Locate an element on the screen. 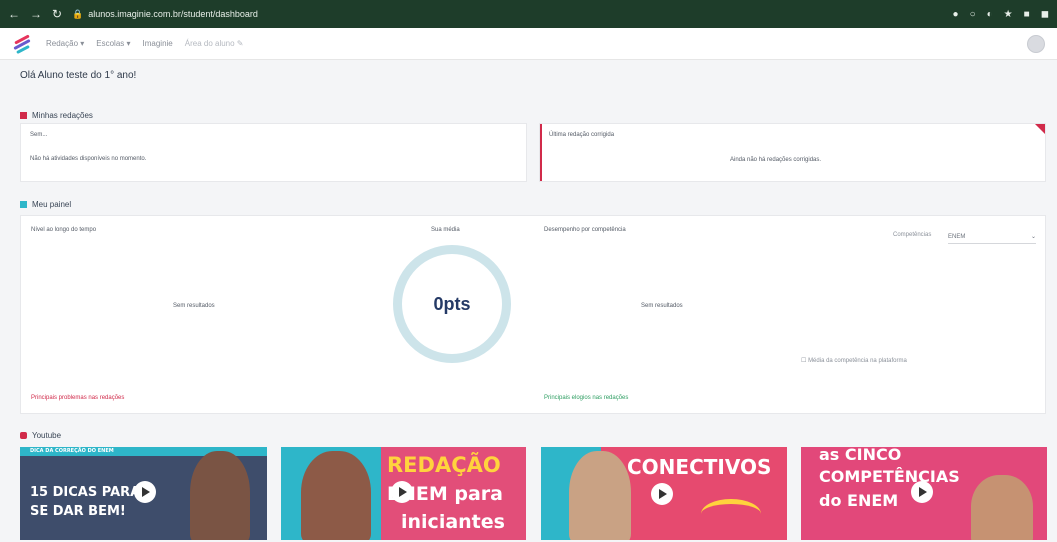  section-title-essays: Minhas redações is located at coordinates (56, 115).